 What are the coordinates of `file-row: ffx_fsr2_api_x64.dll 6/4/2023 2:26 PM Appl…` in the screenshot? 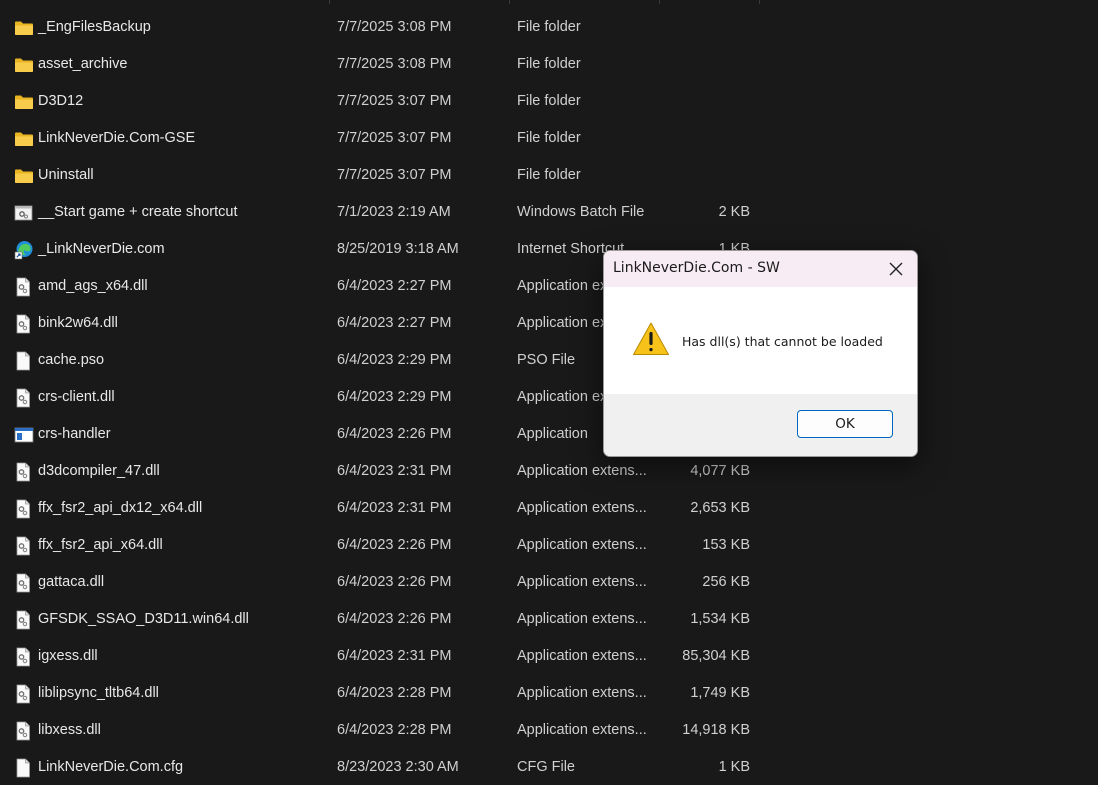 It's located at (549, 545).